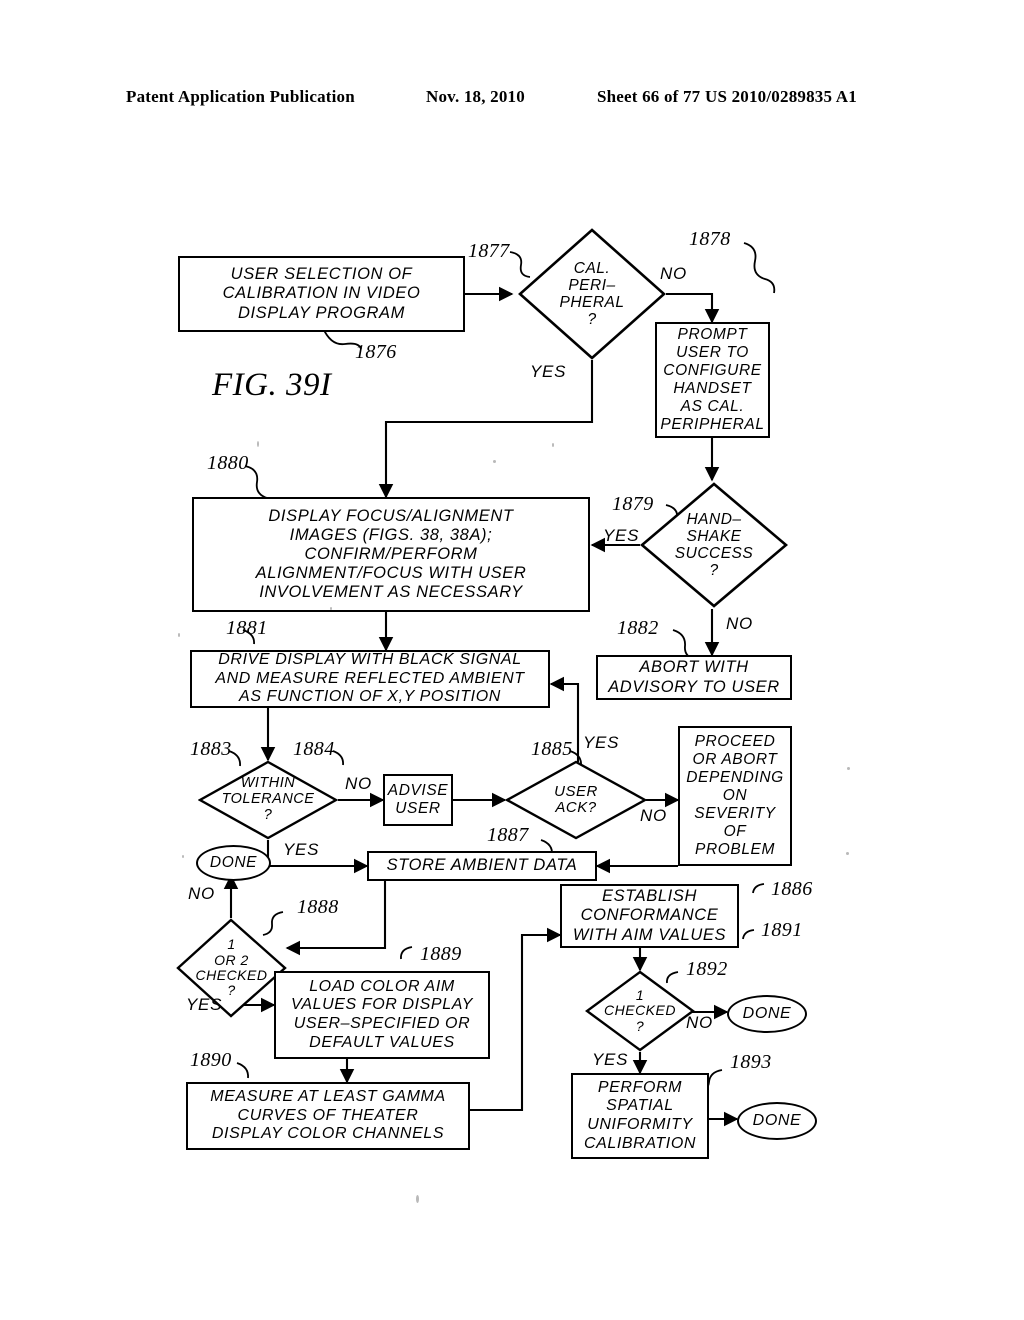 The image size is (1024, 1320). What do you see at coordinates (508, 835) in the screenshot?
I see `refnum-1887: 1887` at bounding box center [508, 835].